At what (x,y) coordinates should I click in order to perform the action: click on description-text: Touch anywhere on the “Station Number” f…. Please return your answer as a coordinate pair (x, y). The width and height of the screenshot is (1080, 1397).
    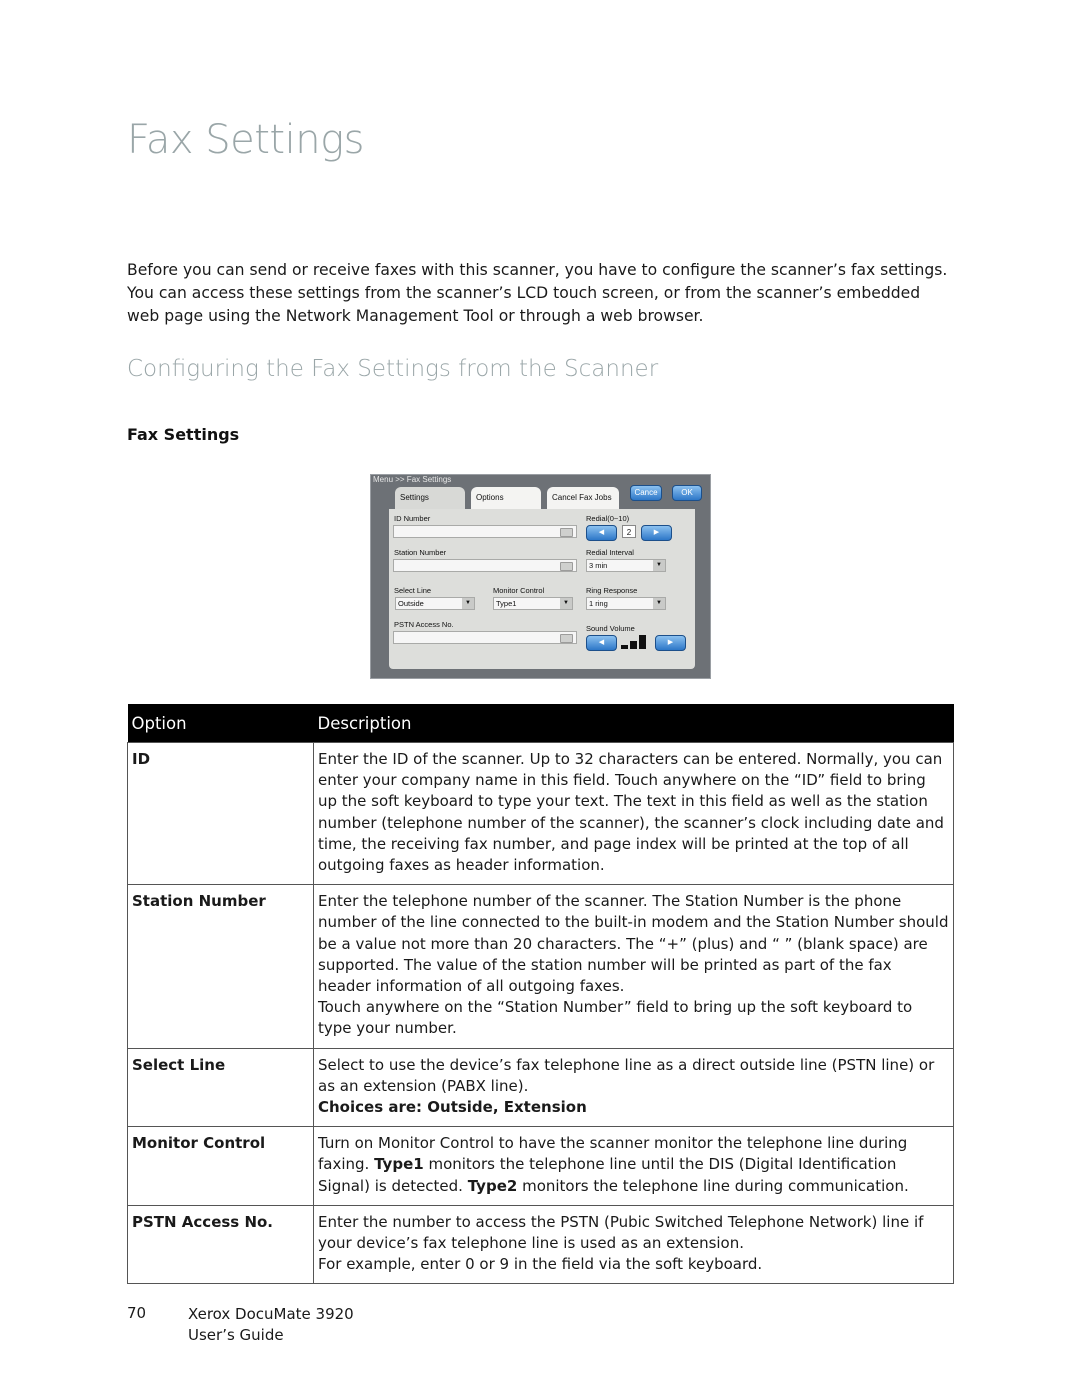
    Looking at the image, I should click on (615, 1018).